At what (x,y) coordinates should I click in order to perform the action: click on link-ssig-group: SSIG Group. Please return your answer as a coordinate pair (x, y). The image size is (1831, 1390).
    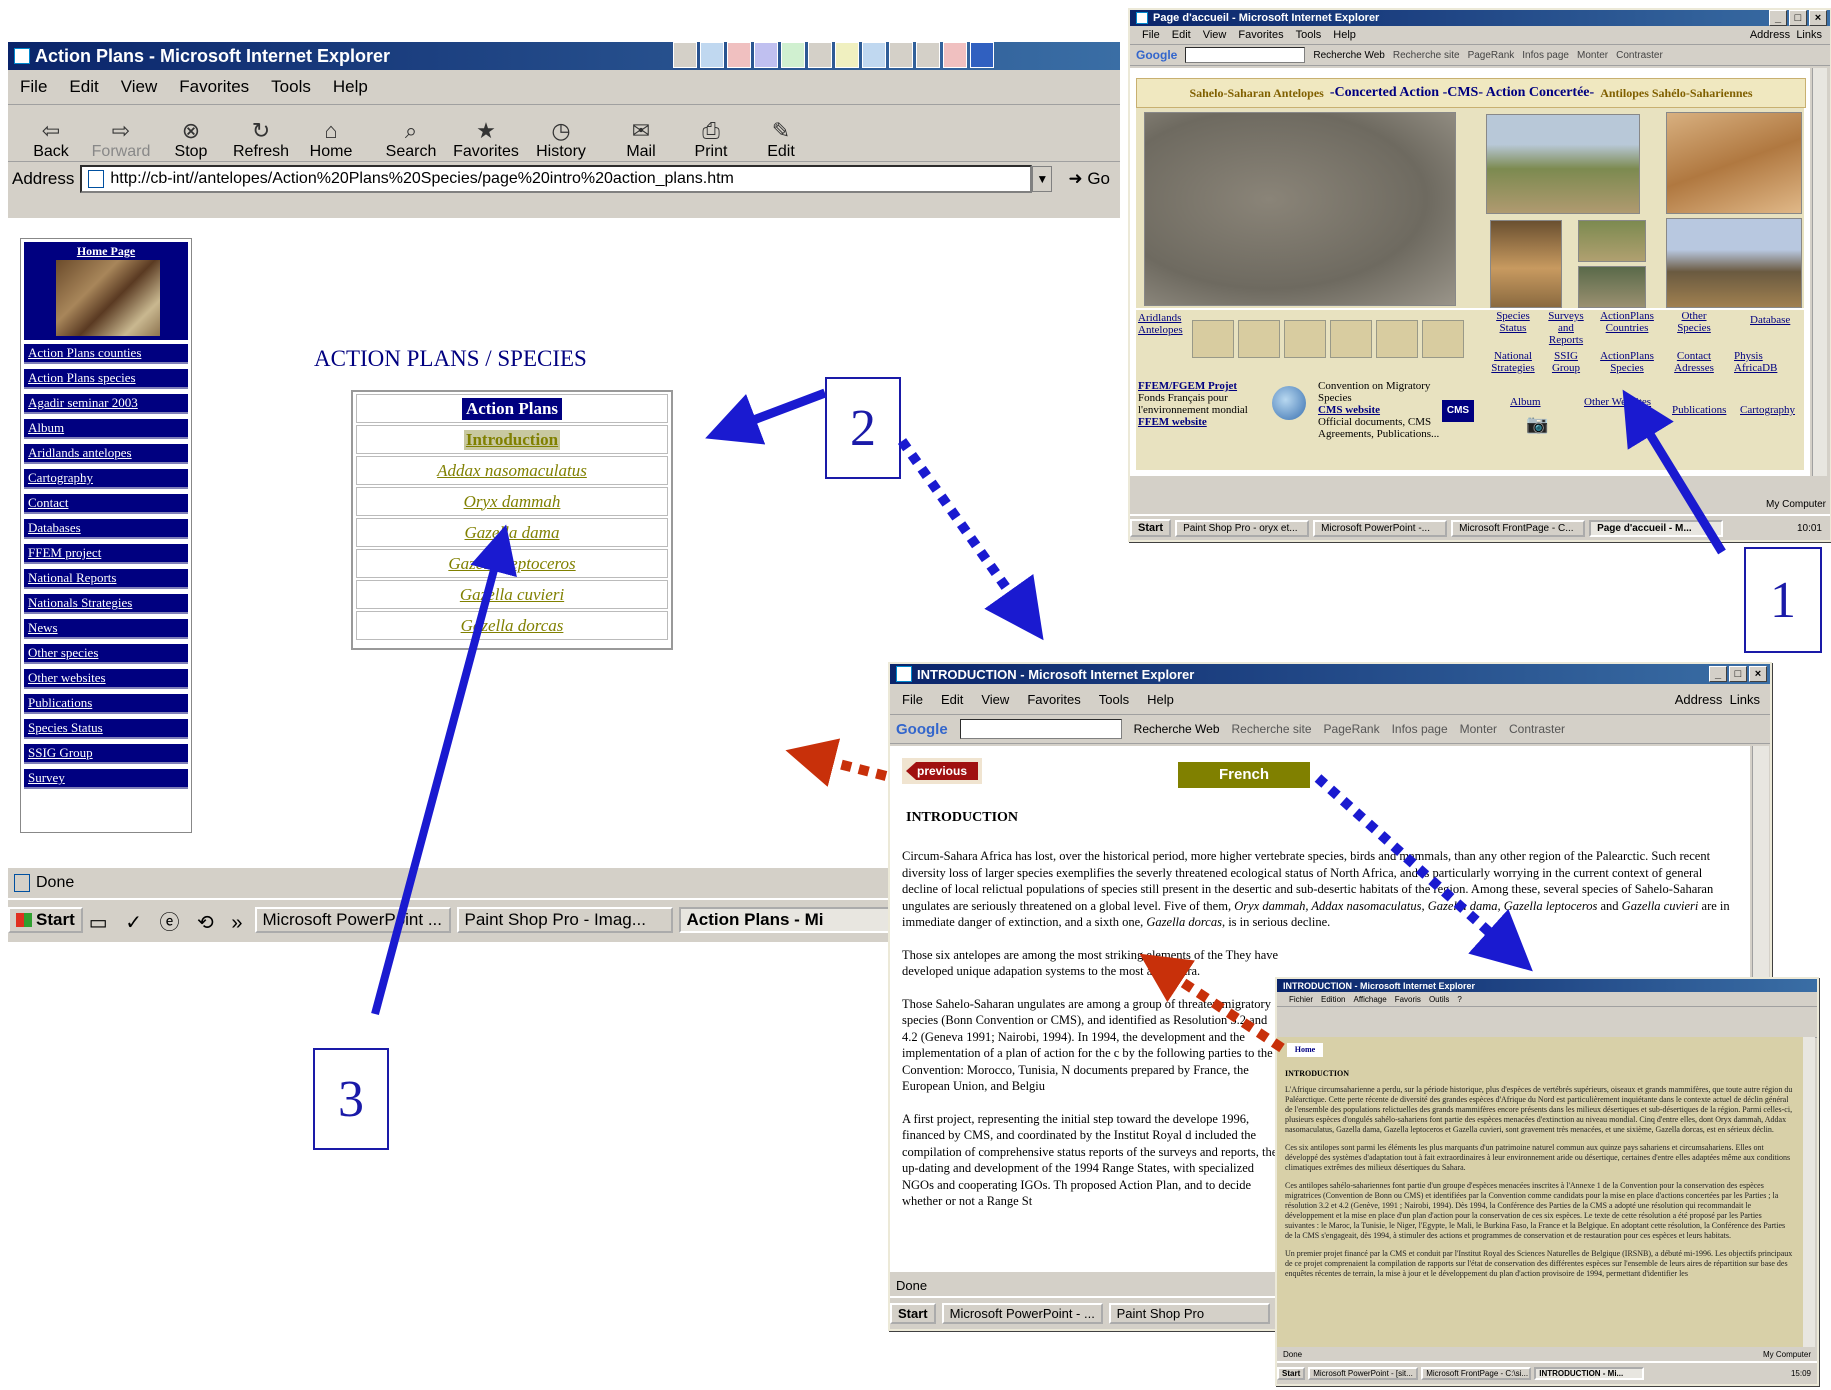
    Looking at the image, I should click on (1566, 362).